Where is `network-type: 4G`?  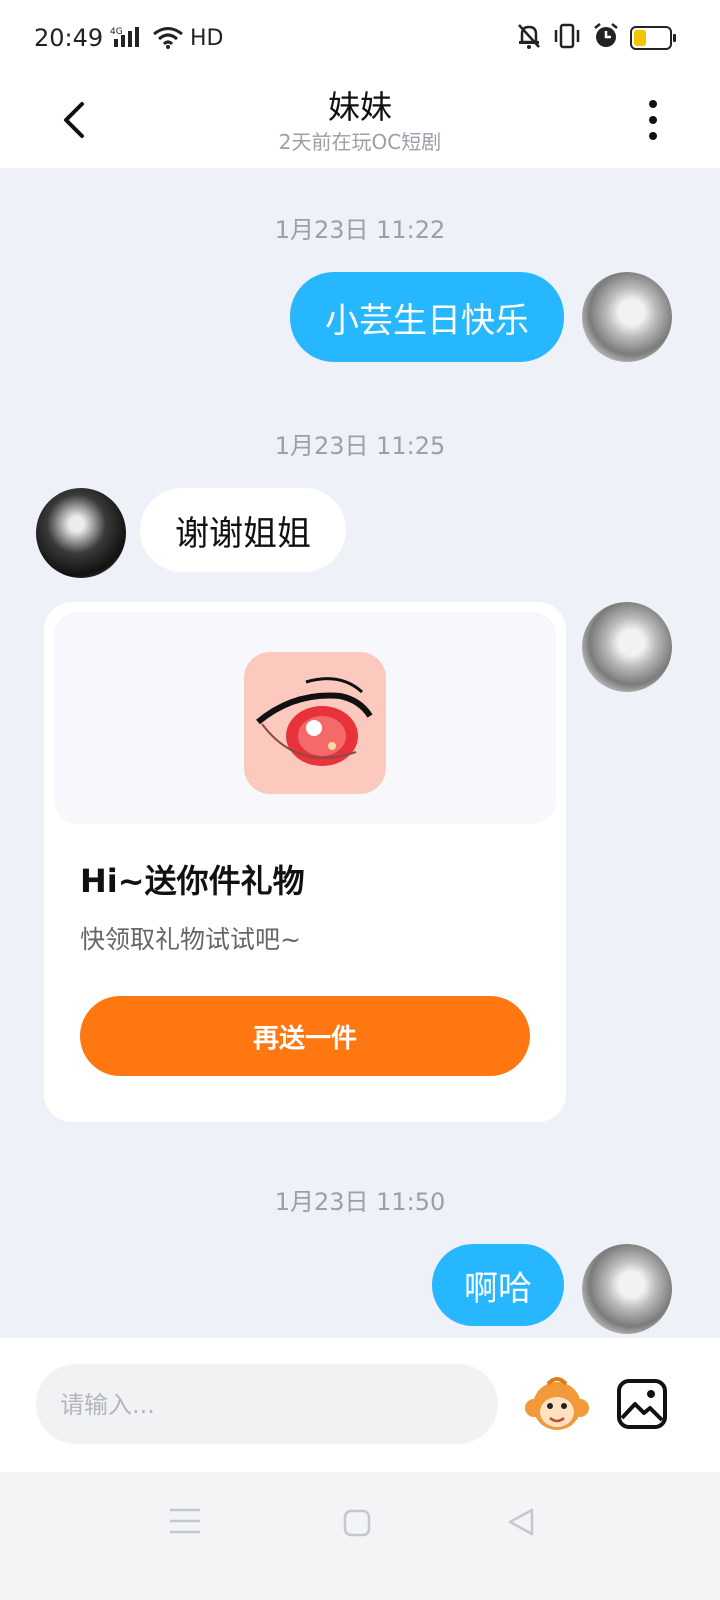
network-type: 4G is located at coordinates (116, 32).